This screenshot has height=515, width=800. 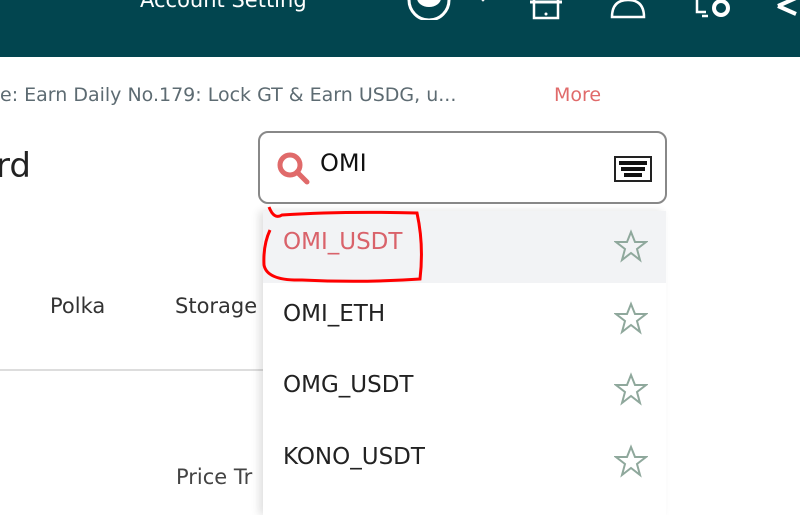 I want to click on account-setting-link: Account Setting, so click(x=223, y=6).